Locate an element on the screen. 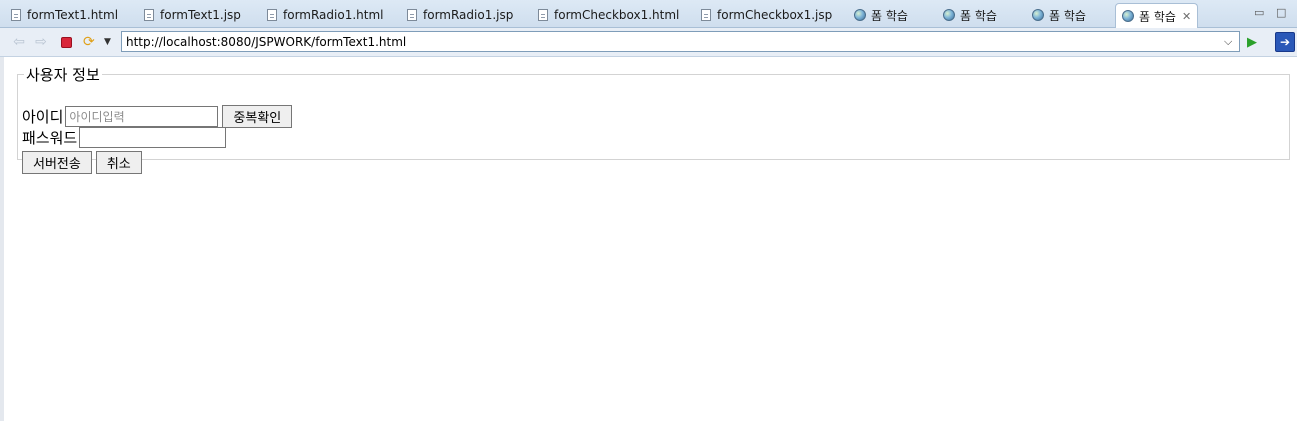 This screenshot has height=421, width=1297. tab-label: formRadio1.html is located at coordinates (333, 15).